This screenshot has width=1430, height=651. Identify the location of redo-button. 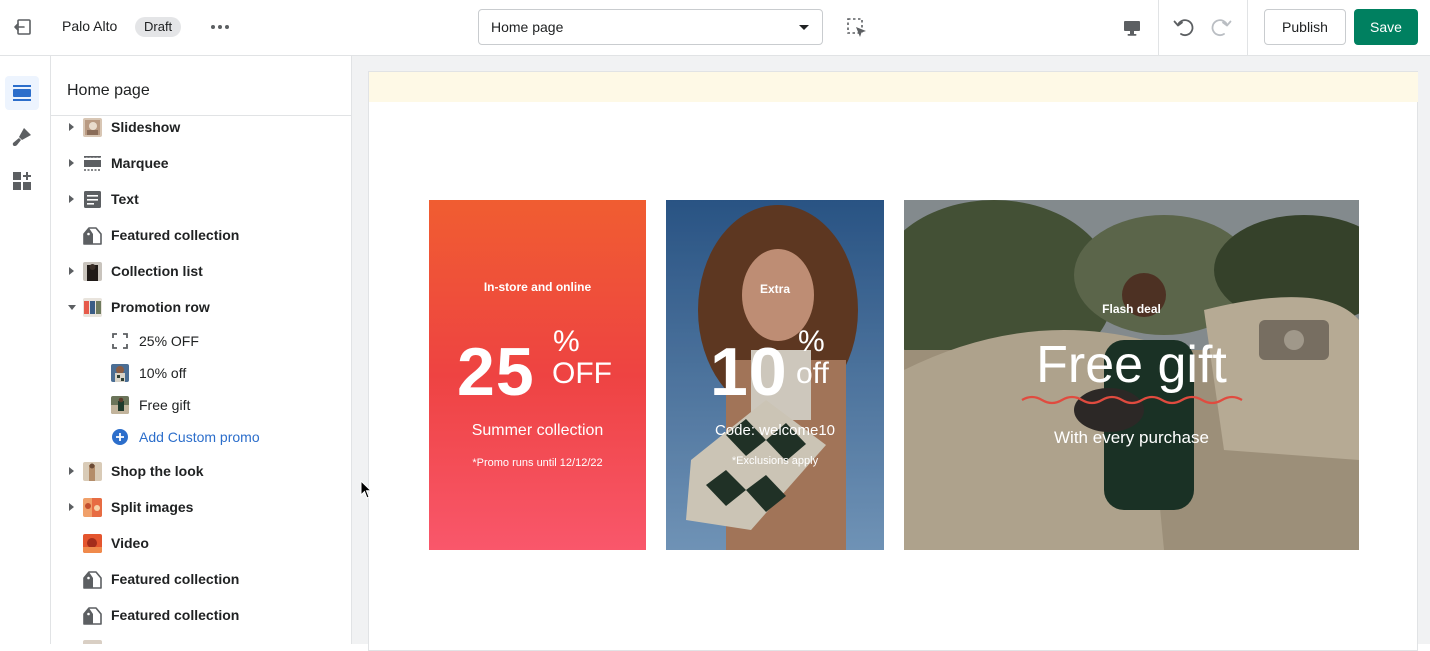
(1221, 27).